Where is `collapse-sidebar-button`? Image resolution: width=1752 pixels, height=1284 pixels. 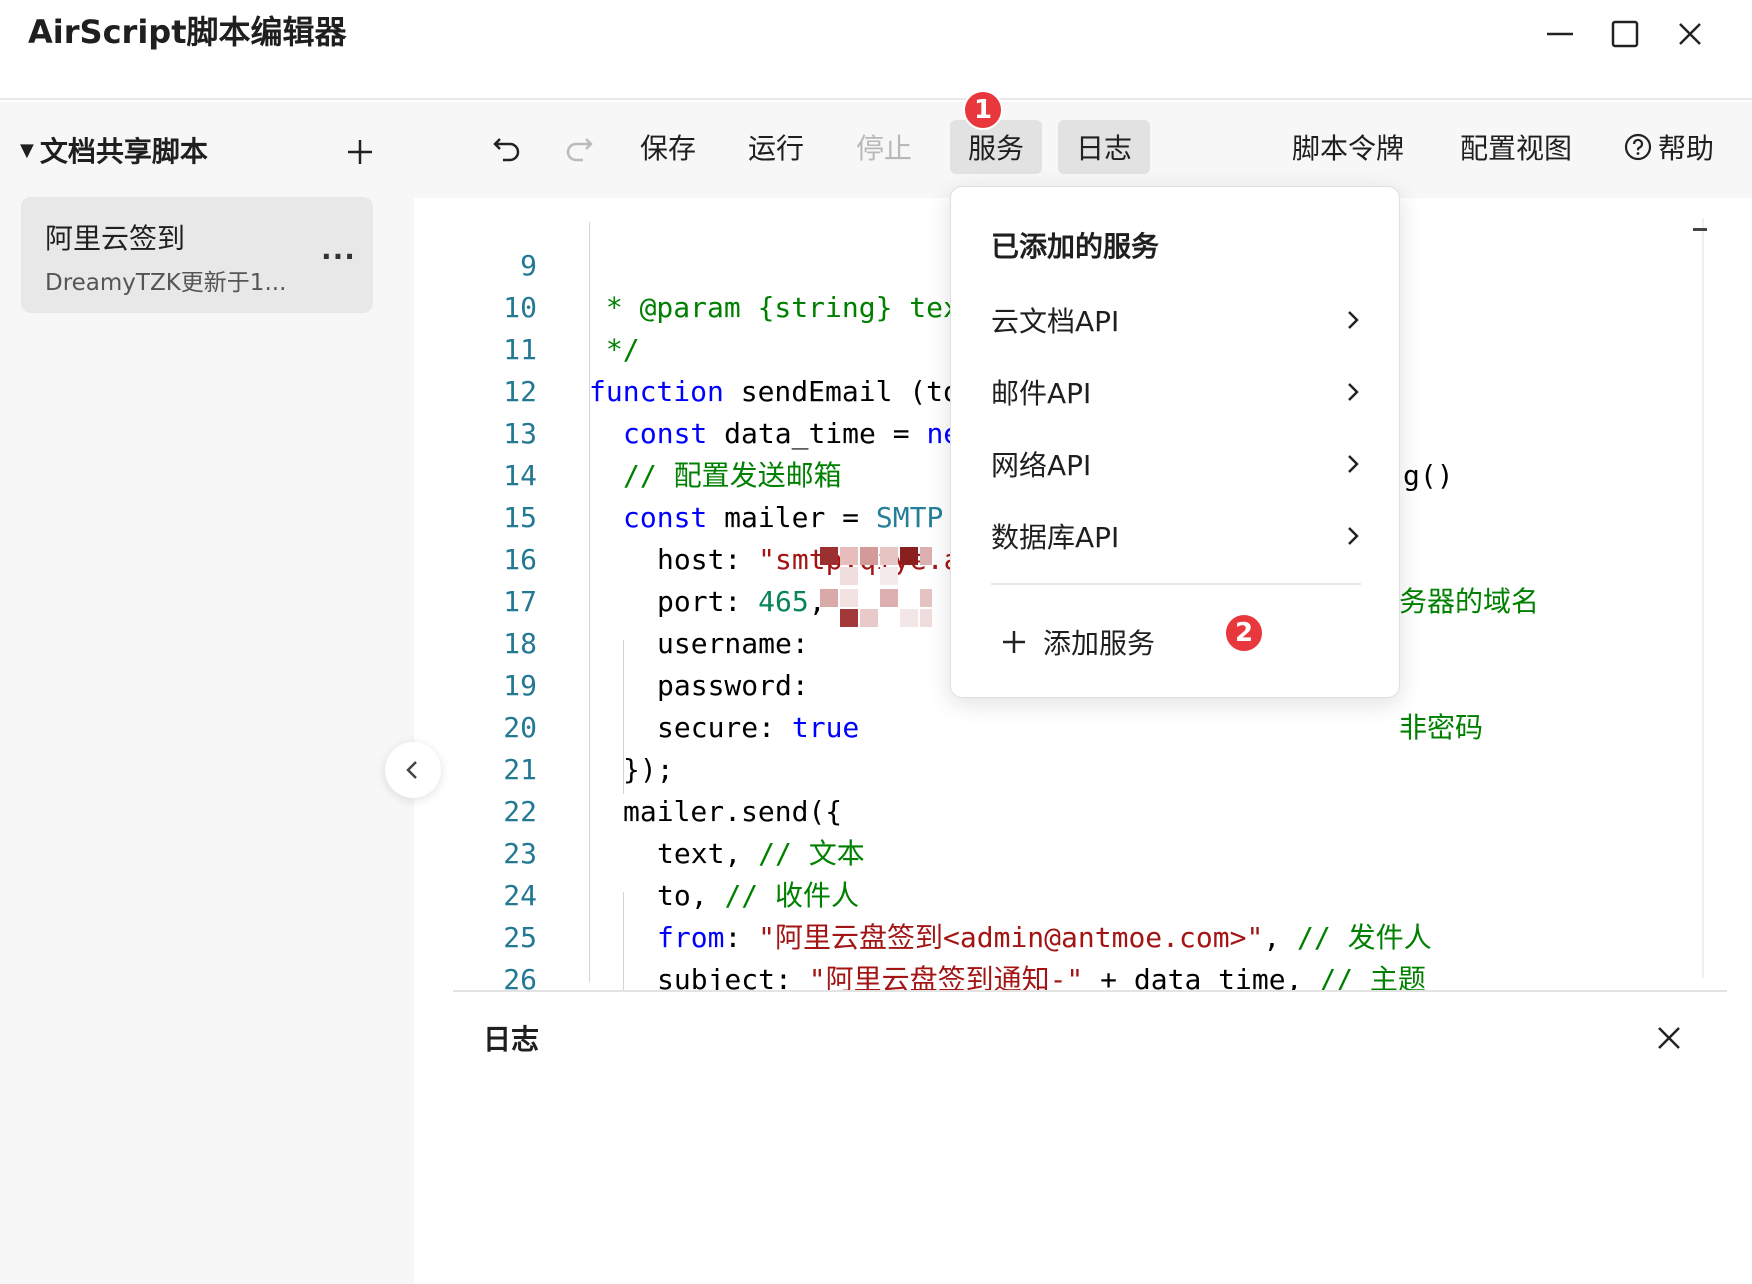
collapse-sidebar-button is located at coordinates (413, 770).